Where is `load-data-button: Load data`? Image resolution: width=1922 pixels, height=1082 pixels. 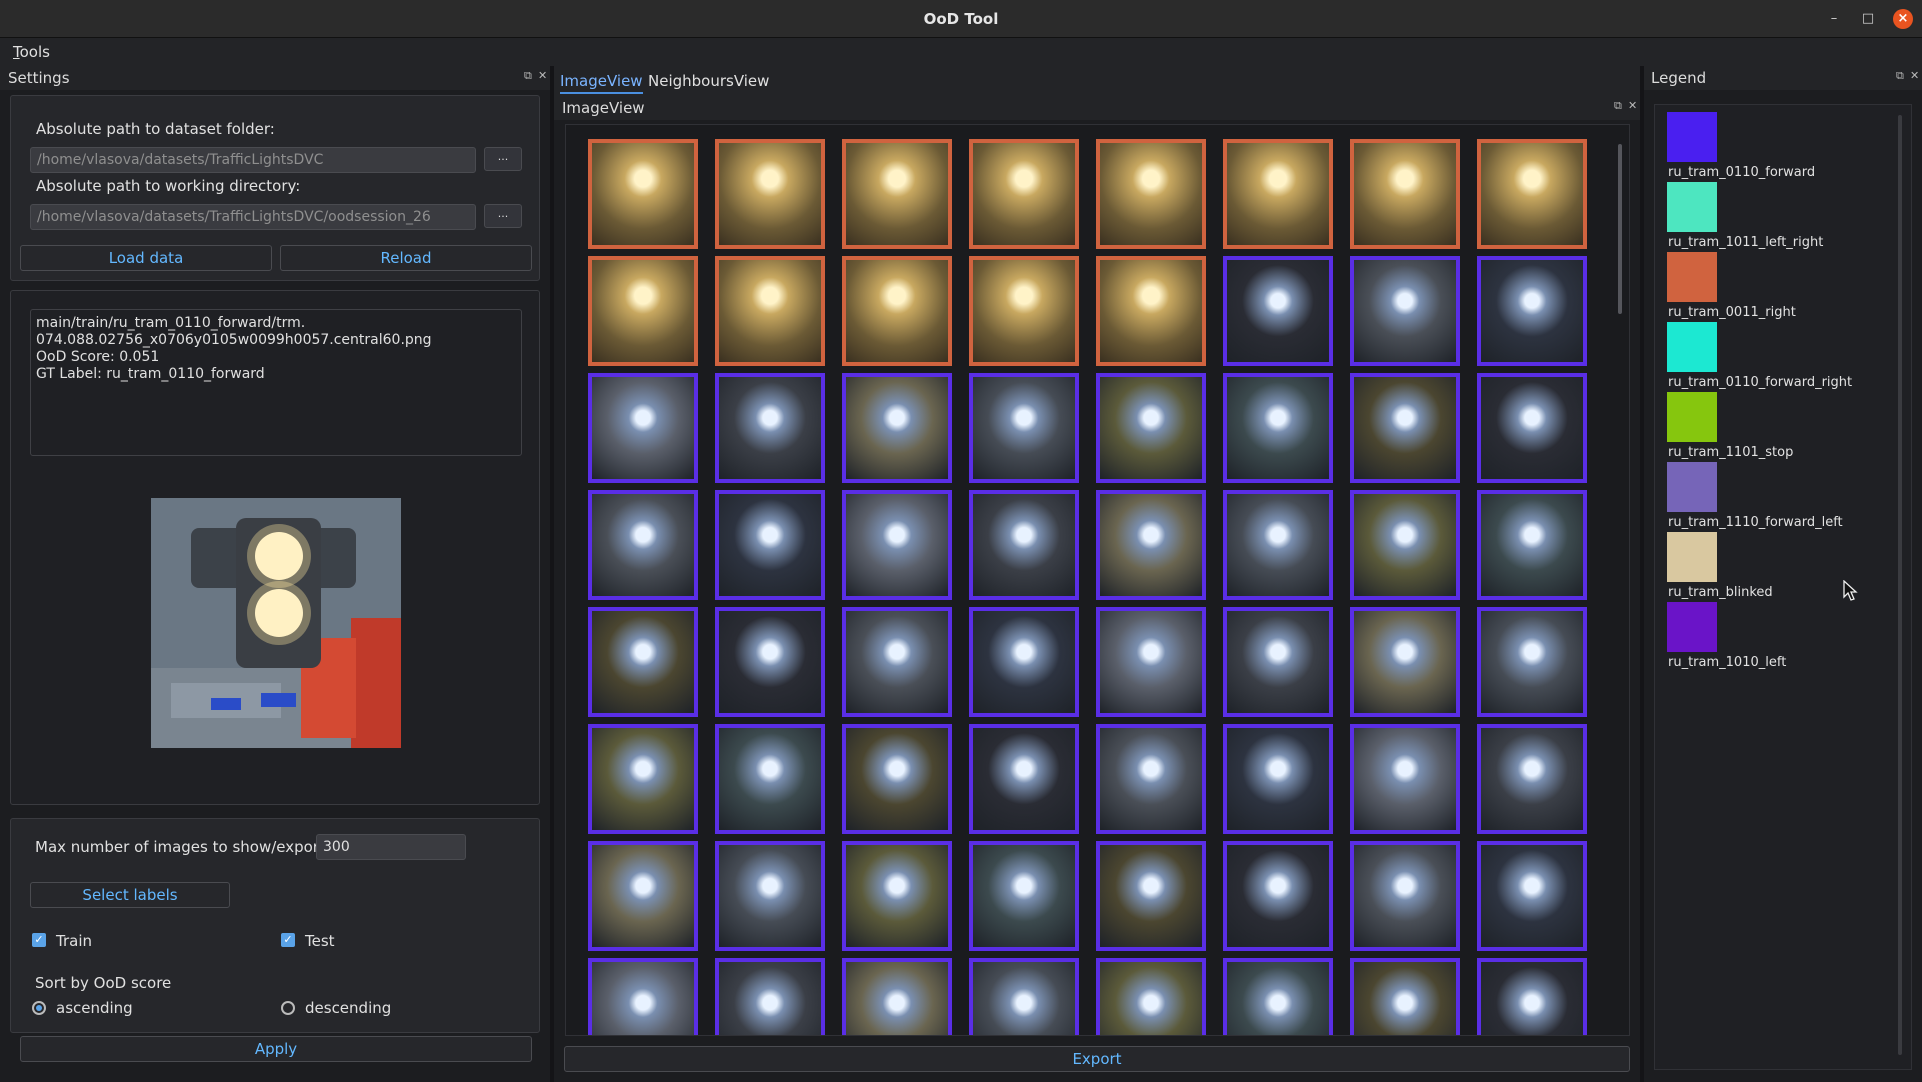
load-data-button: Load data is located at coordinates (146, 258).